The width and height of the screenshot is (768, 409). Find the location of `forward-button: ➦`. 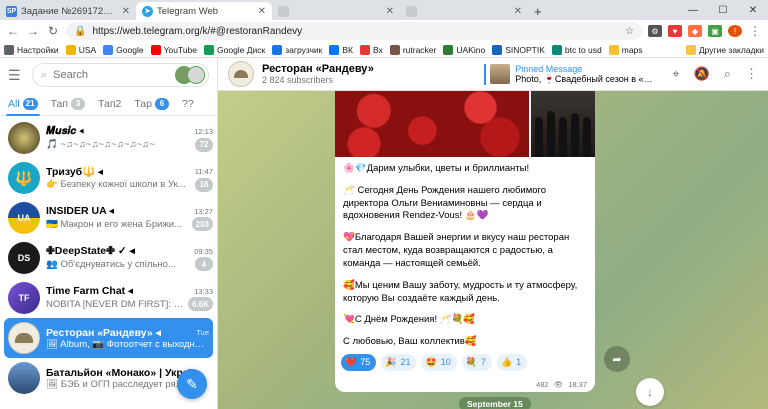

forward-button: ➦ is located at coordinates (617, 359).